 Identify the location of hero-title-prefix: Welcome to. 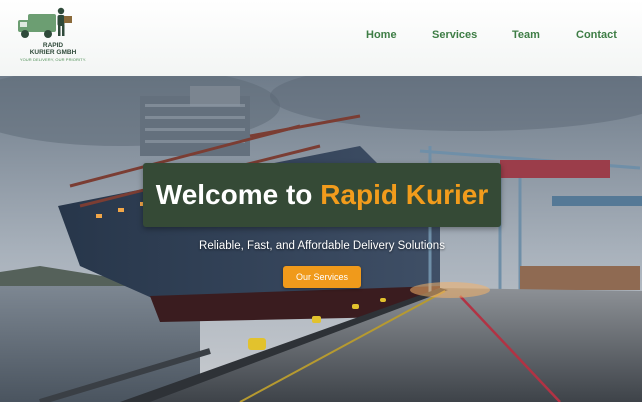
(234, 194).